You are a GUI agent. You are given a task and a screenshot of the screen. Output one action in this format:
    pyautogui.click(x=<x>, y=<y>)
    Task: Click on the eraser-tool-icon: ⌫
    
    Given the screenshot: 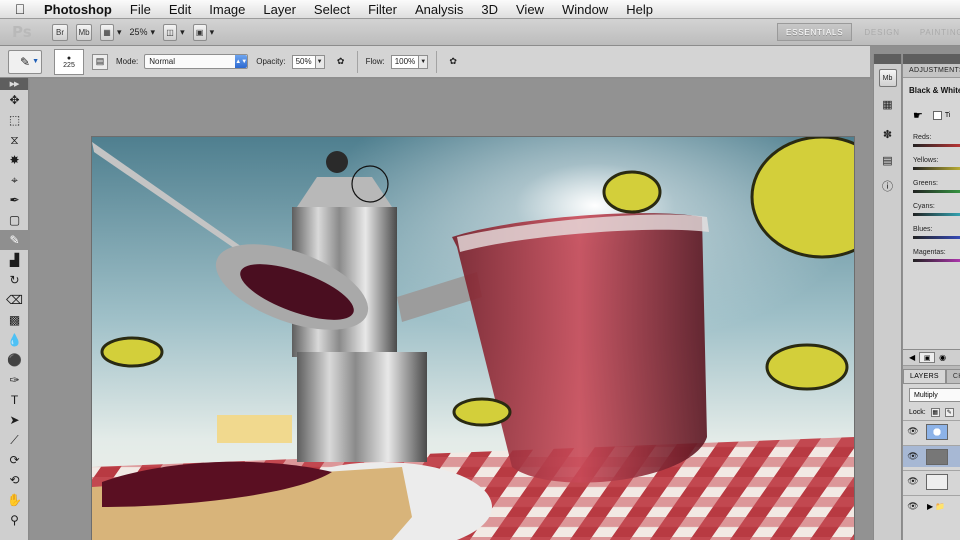 What is the action you would take?
    pyautogui.click(x=14, y=300)
    